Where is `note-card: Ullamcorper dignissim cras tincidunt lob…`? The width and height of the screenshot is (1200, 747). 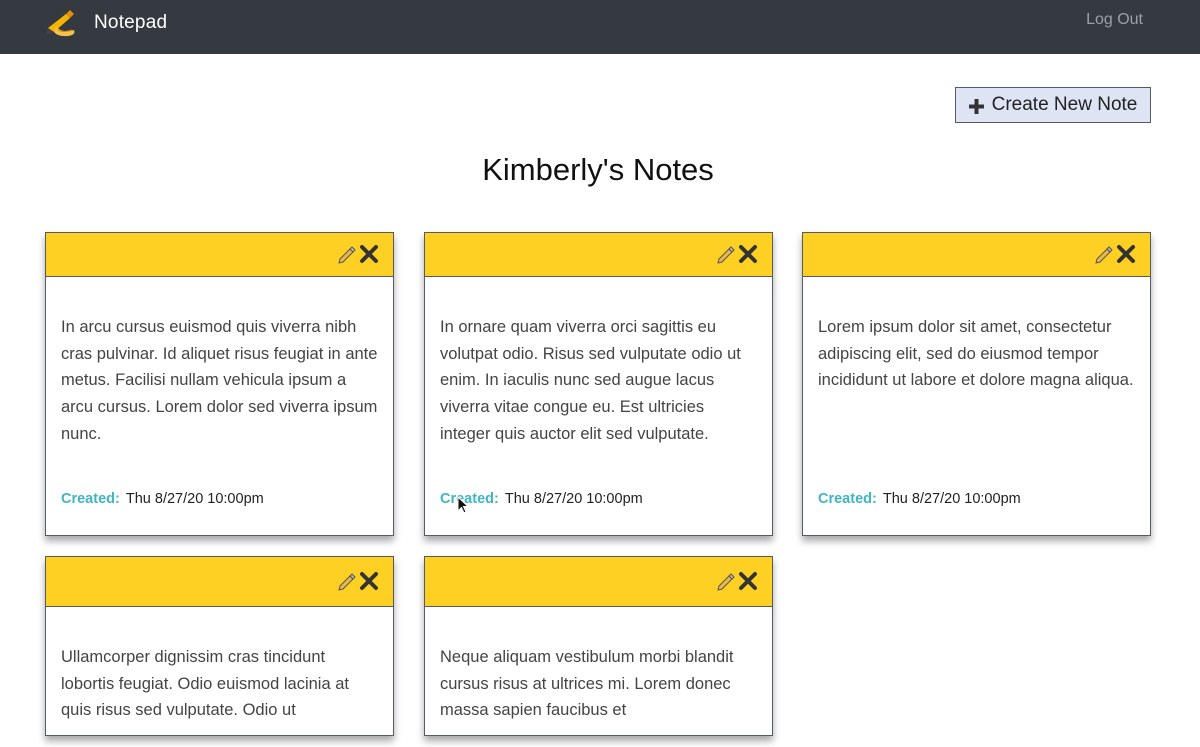 note-card: Ullamcorper dignissim cras tincidunt lob… is located at coordinates (219, 646).